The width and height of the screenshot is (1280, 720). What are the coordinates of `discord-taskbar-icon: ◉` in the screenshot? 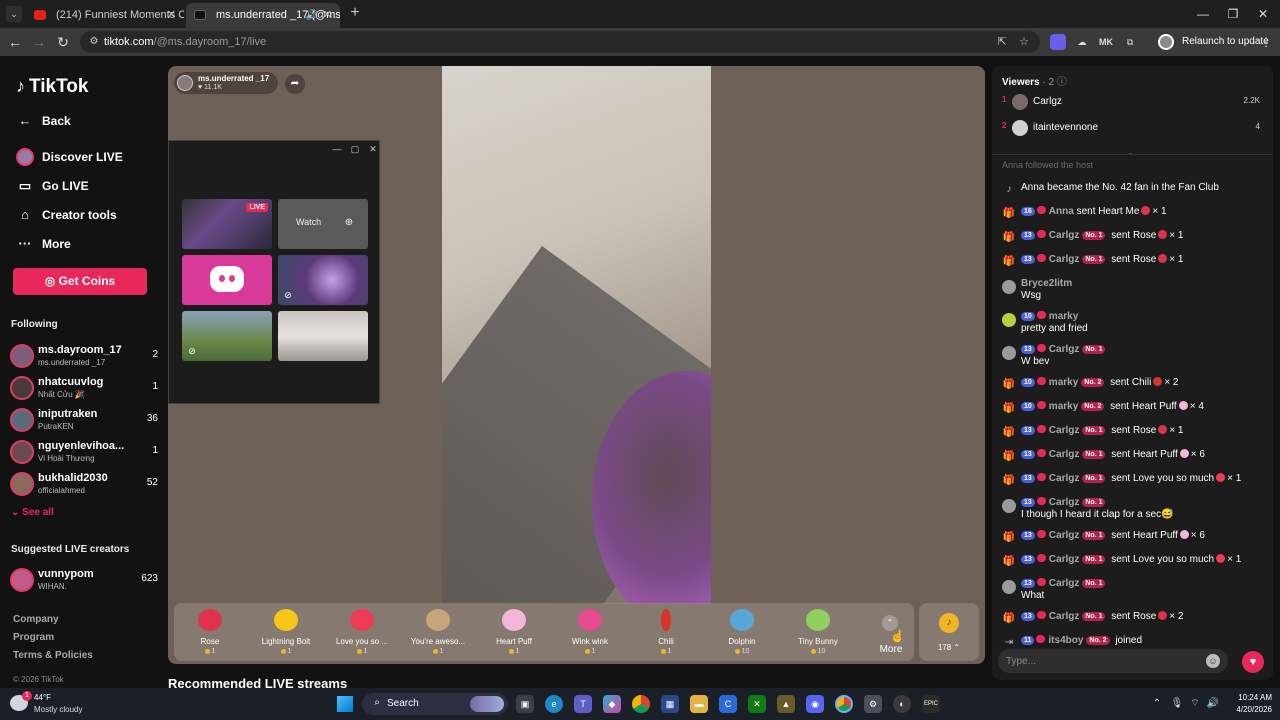 It's located at (815, 704).